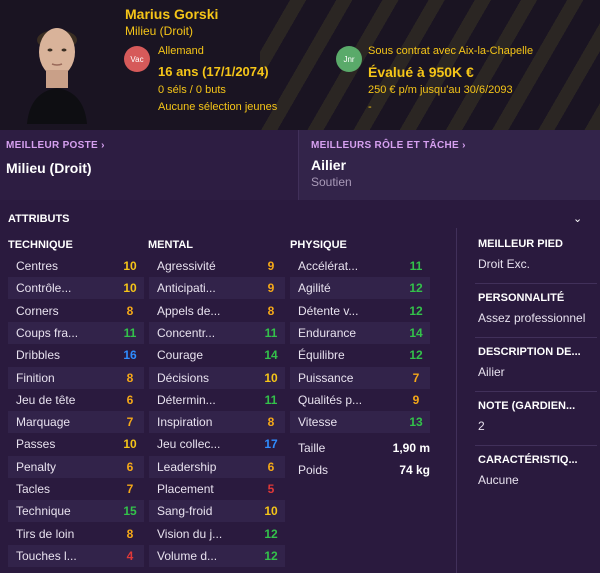 This screenshot has width=600, height=573. What do you see at coordinates (76, 489) in the screenshot?
I see `technical-attribute-row: Tacles 7` at bounding box center [76, 489].